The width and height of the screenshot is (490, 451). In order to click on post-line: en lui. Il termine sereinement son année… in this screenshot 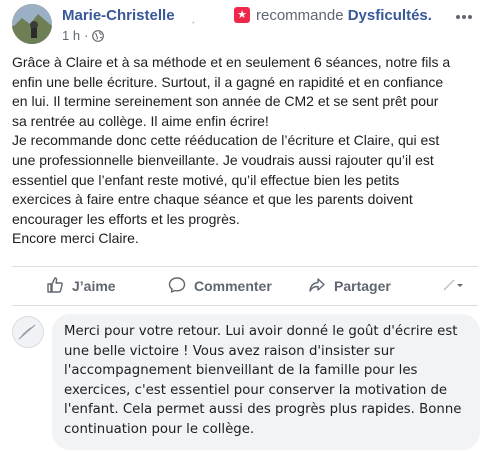, I will do `click(225, 101)`.